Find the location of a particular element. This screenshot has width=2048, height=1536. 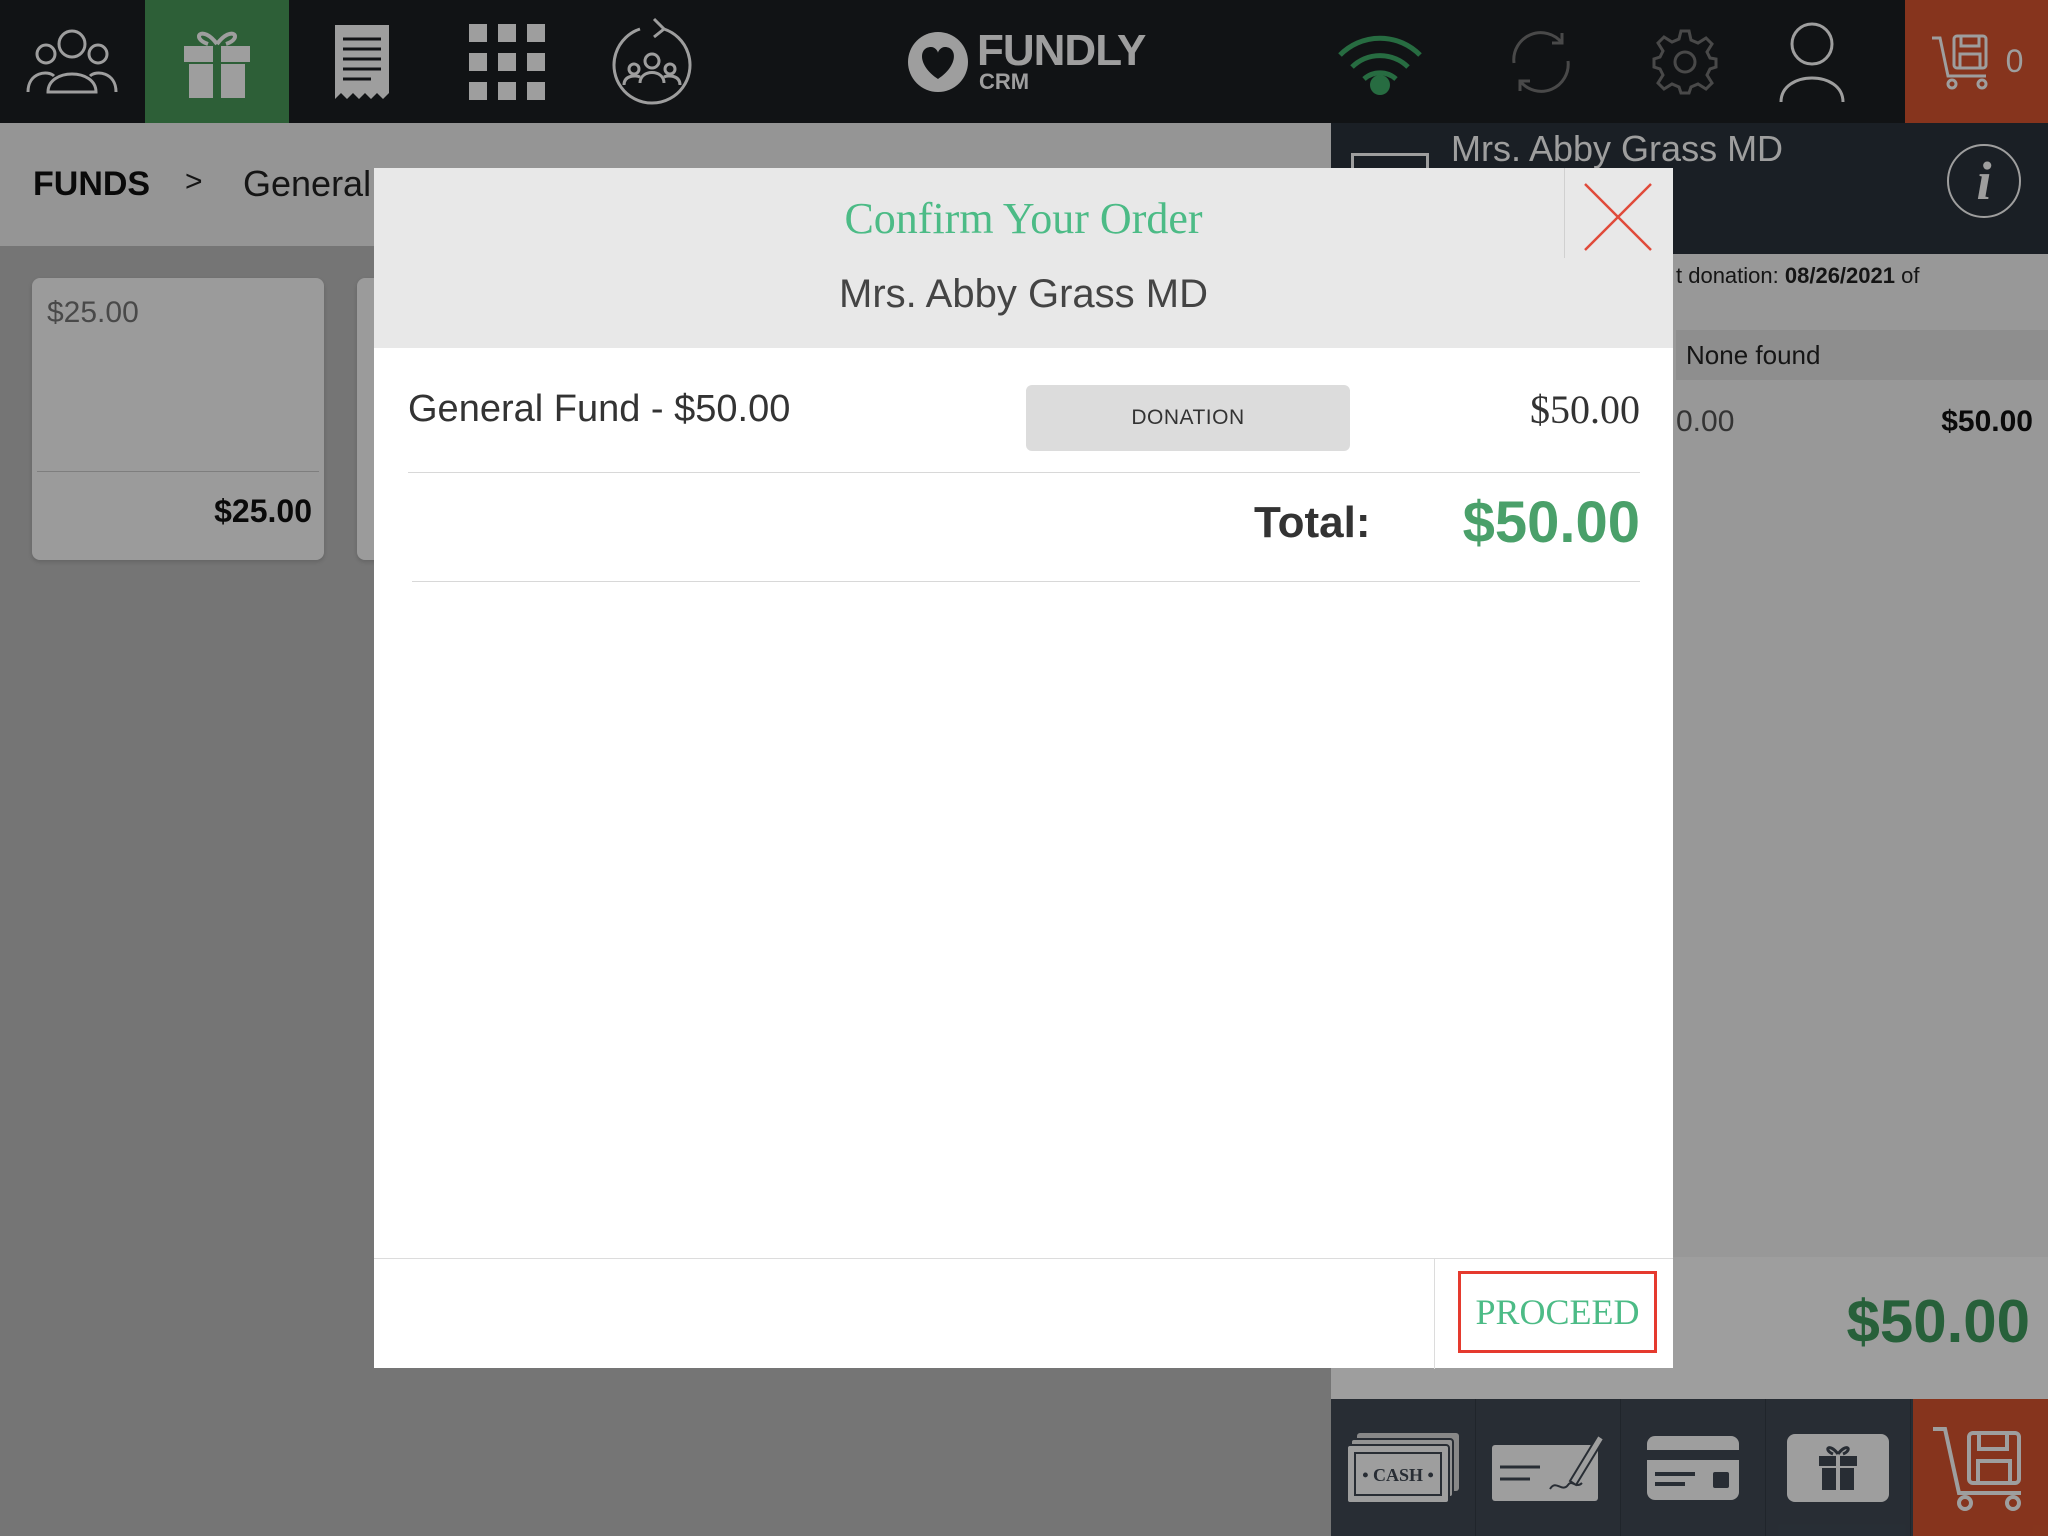

line-item-type-badge: DONATION is located at coordinates (1188, 418).